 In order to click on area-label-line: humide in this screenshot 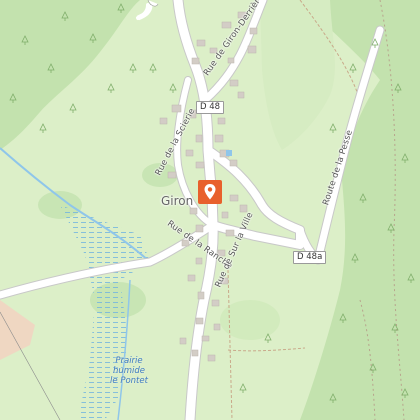, I will do `click(129, 371)`.